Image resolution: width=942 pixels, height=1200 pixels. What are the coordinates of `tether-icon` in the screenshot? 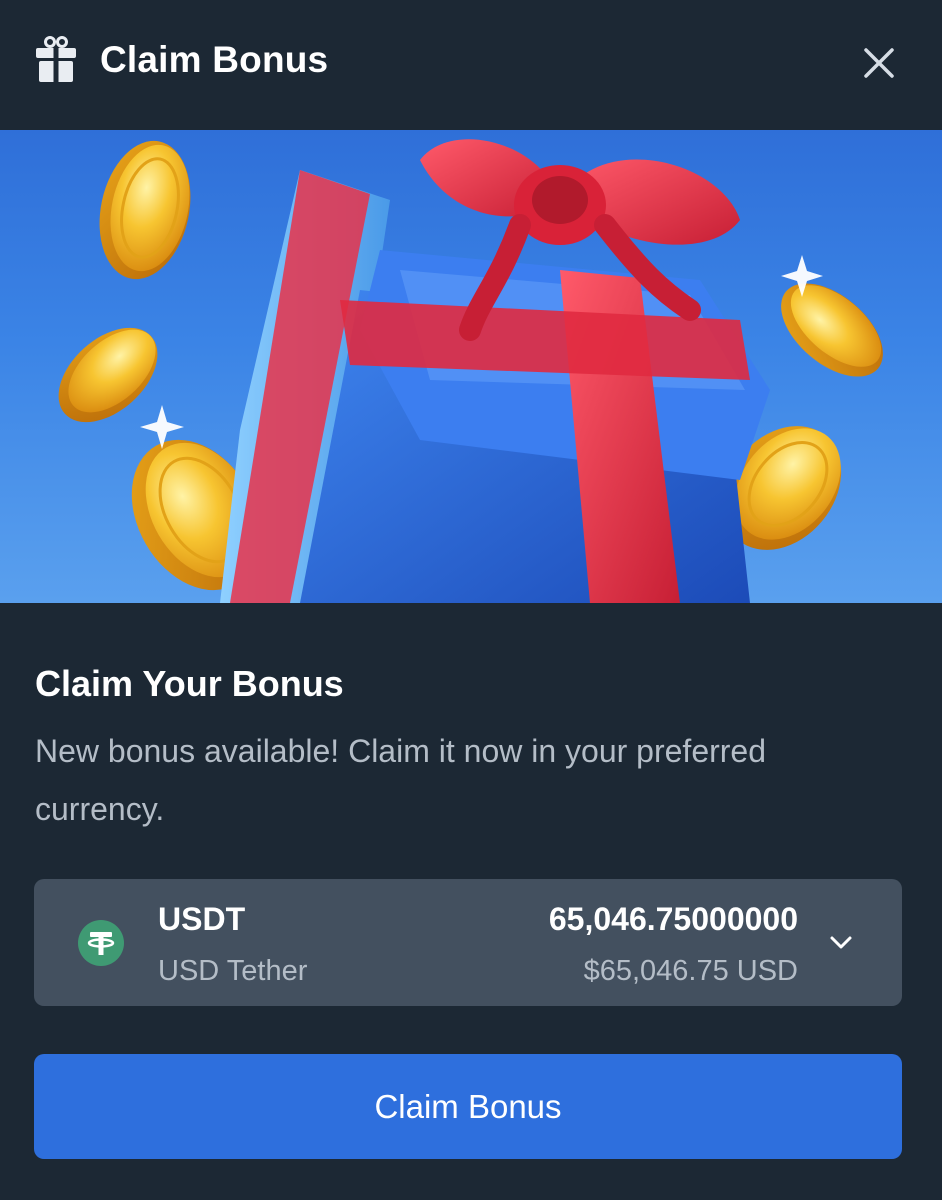 It's located at (101, 943).